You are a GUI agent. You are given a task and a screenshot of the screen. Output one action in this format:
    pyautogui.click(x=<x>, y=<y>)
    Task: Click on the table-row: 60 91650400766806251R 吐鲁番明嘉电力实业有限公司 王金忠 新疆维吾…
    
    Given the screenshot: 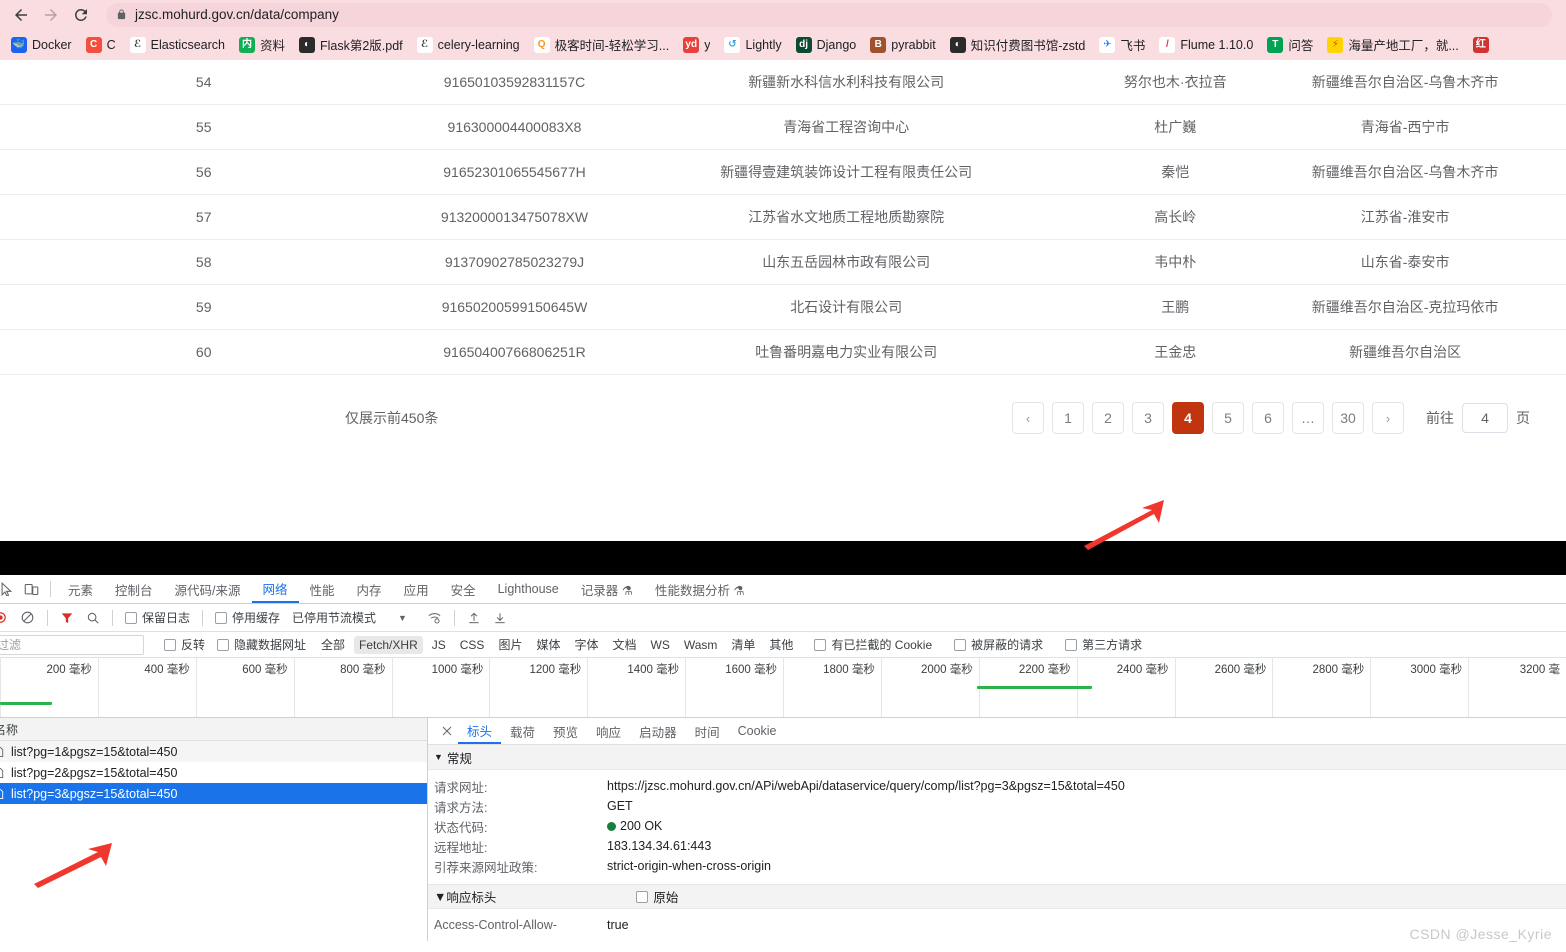 What is the action you would take?
    pyautogui.click(x=783, y=352)
    